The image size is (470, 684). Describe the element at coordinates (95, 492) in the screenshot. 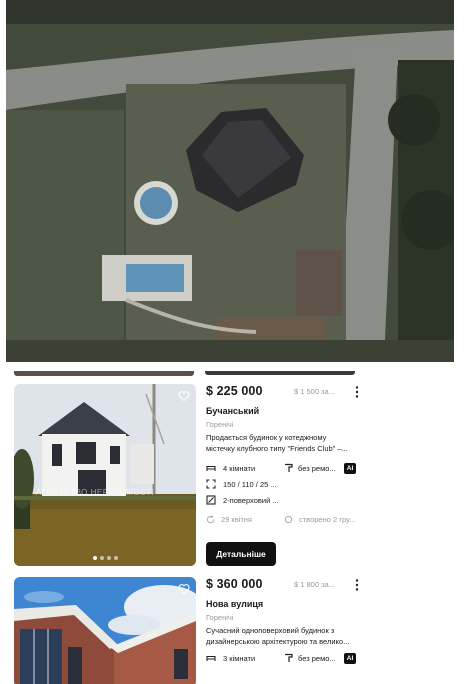

I see `agency-watermark: АГЕНТСТВО НЕРУХОМОСТІ` at that location.